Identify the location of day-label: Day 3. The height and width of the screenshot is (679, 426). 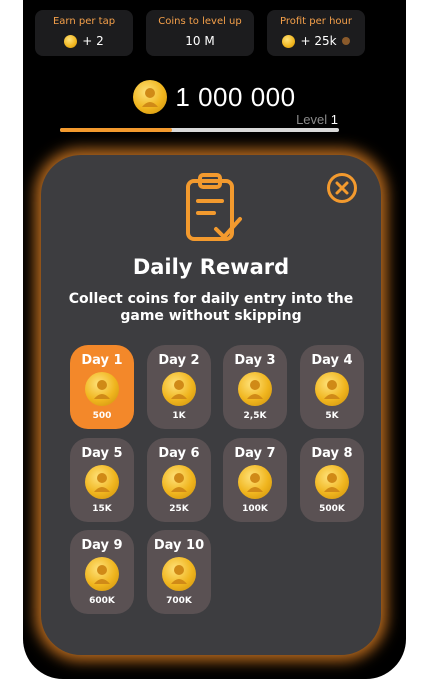
(255, 360).